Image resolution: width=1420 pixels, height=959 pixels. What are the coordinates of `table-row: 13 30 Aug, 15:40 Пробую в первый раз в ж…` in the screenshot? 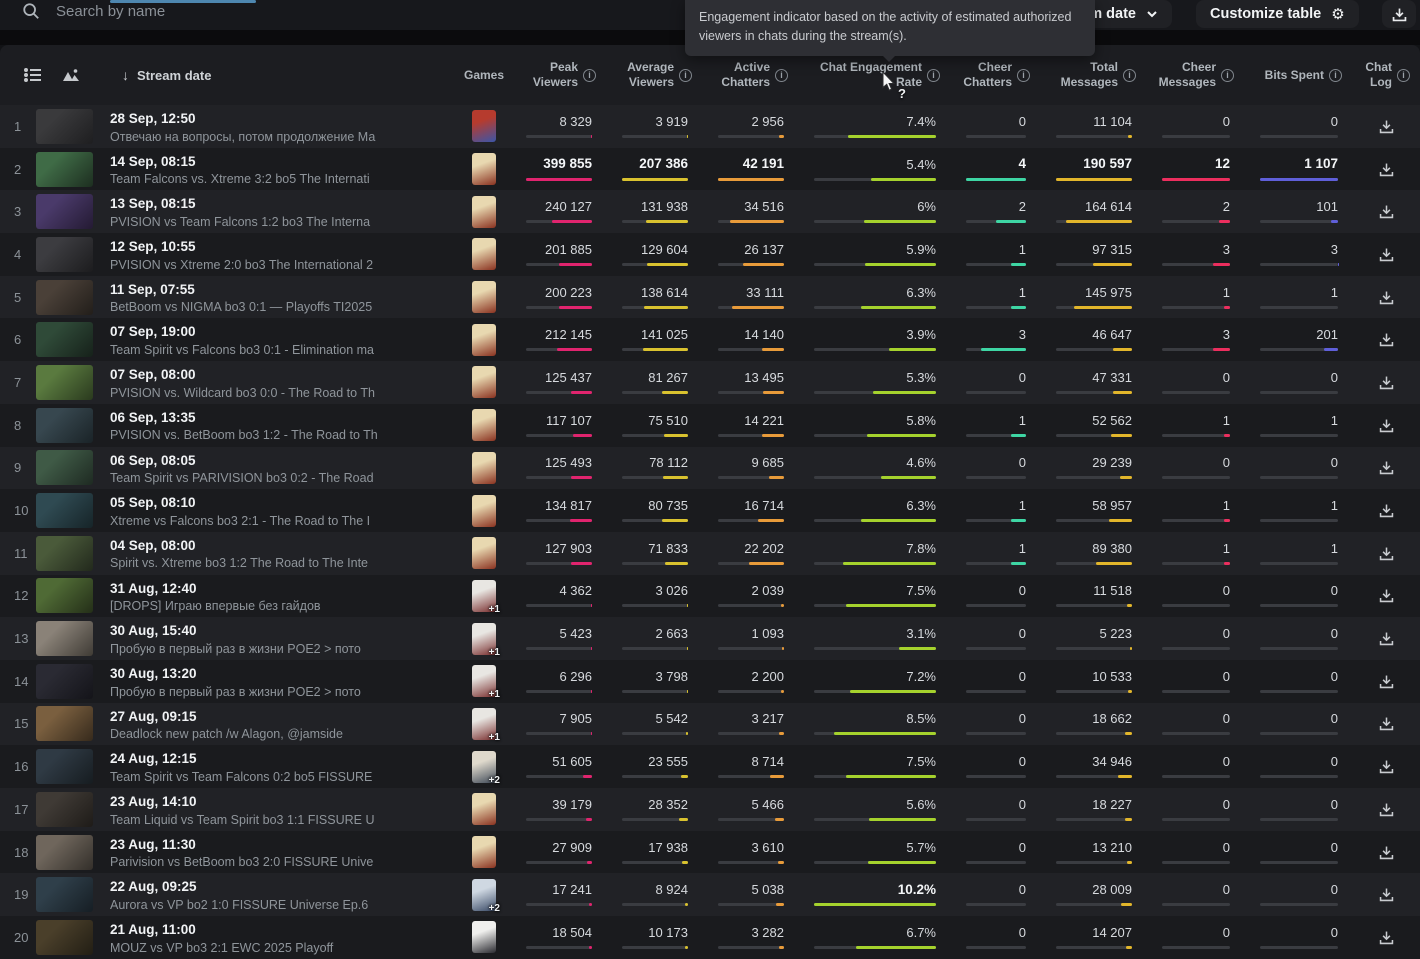 It's located at (710, 638).